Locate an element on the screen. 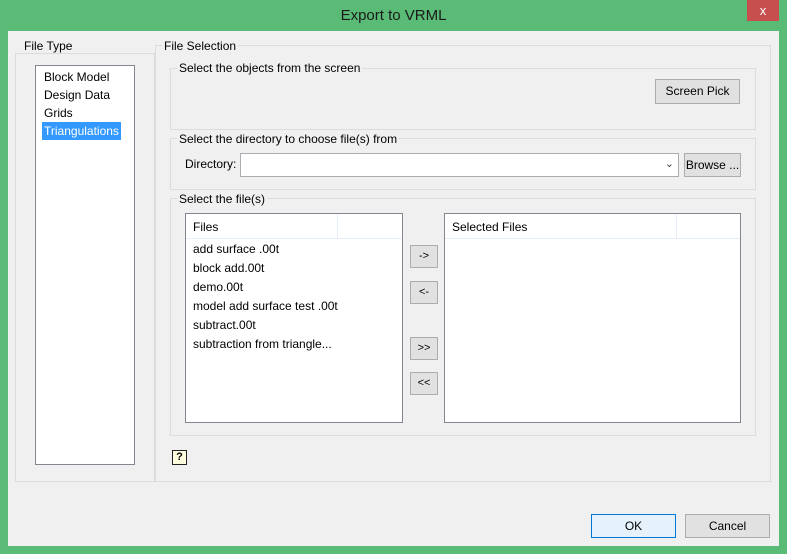 The height and width of the screenshot is (554, 787). directory-combo: ⌄ is located at coordinates (459, 165).